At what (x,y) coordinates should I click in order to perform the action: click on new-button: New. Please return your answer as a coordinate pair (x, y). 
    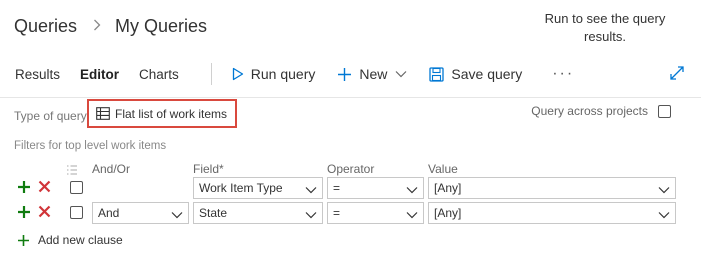
    Looking at the image, I should click on (372, 74).